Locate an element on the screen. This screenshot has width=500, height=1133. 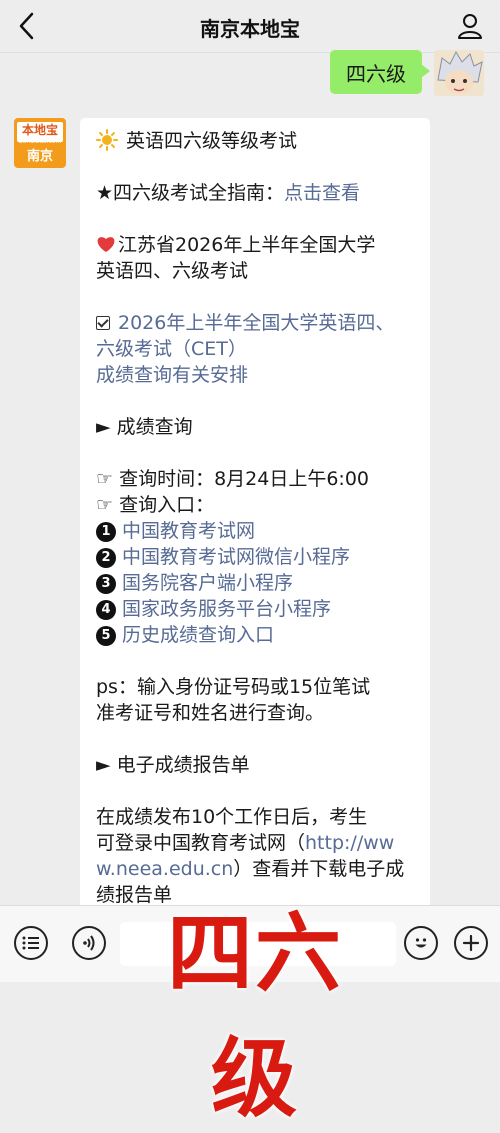
chat-header: 南京本地宝 is located at coordinates (250, 26).